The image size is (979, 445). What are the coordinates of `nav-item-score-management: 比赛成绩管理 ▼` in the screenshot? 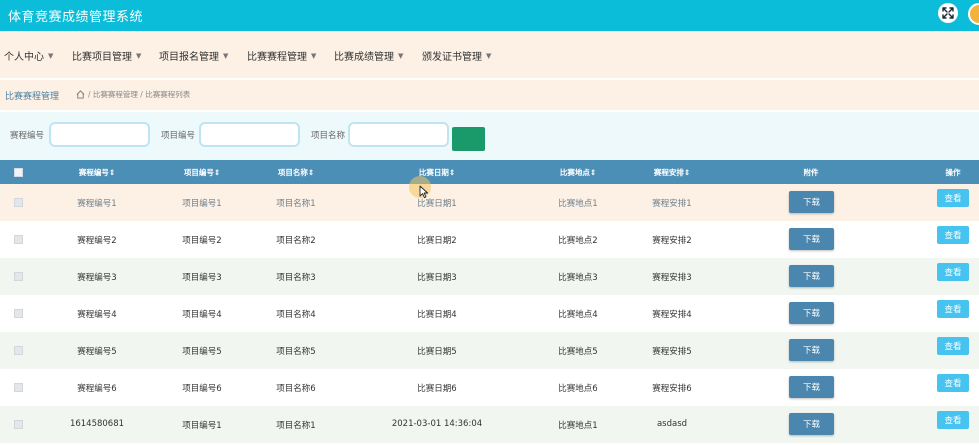 It's located at (369, 56).